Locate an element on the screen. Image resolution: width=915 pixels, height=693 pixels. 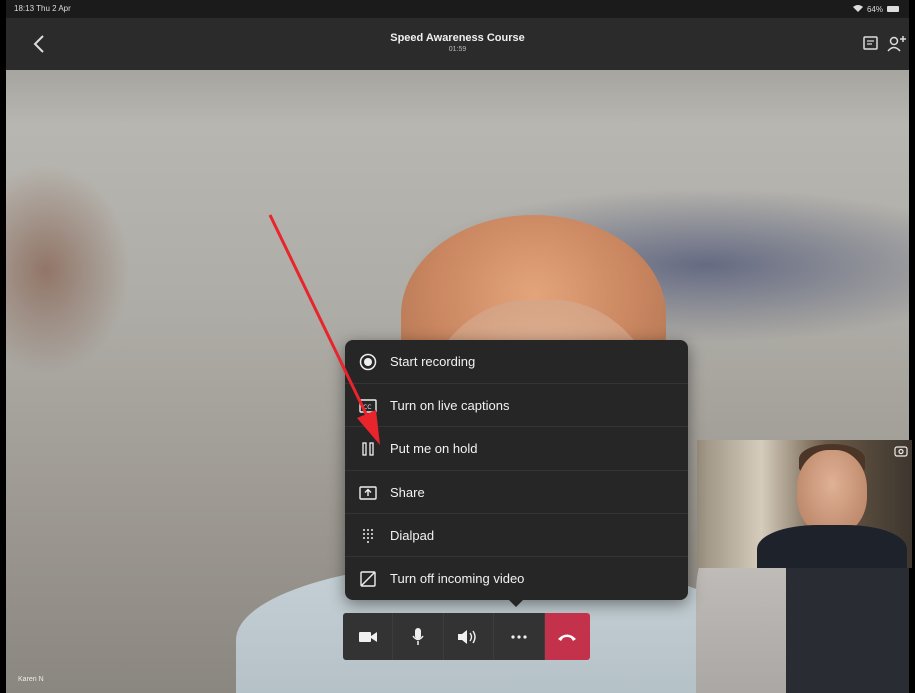
title-bar: Speed Awareness Course 01:59 is located at coordinates (457, 44).